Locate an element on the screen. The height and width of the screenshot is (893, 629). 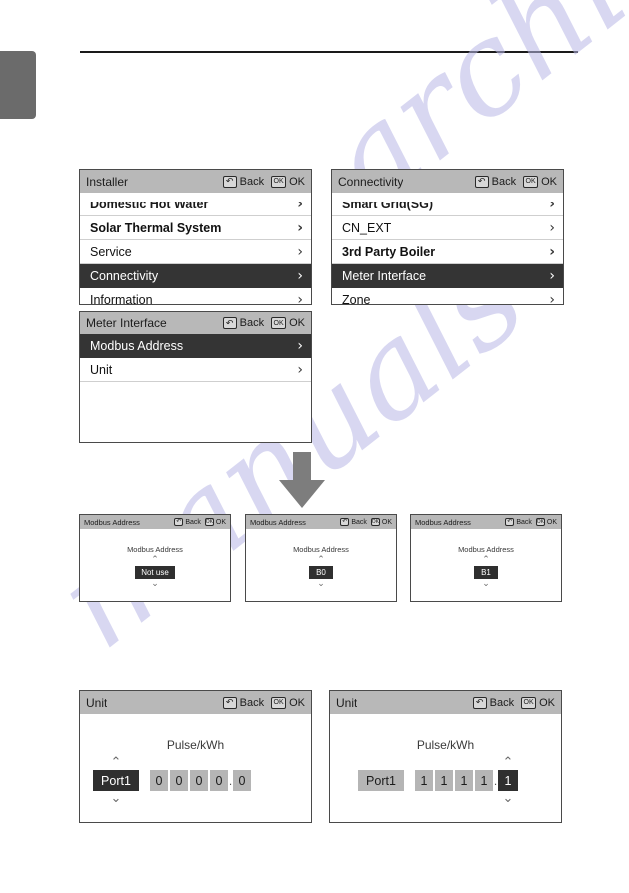
modbus-stepper-3: ⌃ B1 ⌄ is located at coordinates (486, 572).